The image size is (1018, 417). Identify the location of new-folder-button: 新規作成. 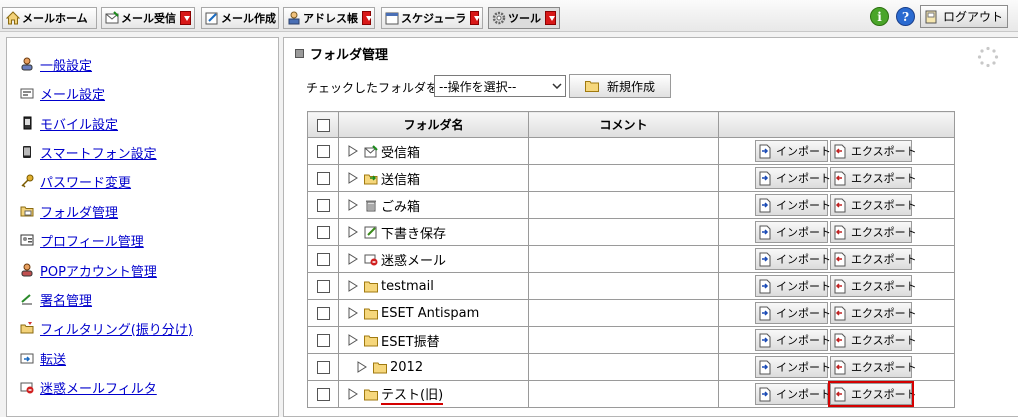
(620, 86).